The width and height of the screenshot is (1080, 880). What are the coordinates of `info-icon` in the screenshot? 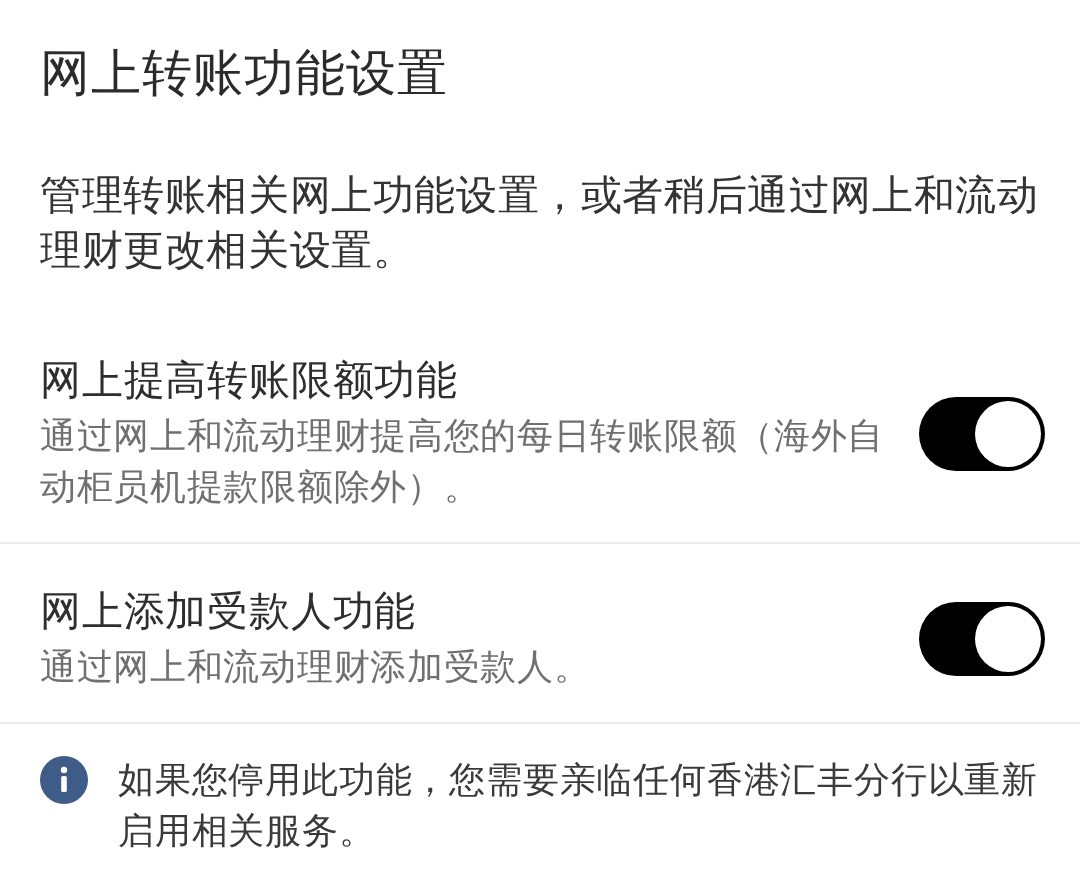 It's located at (64, 780).